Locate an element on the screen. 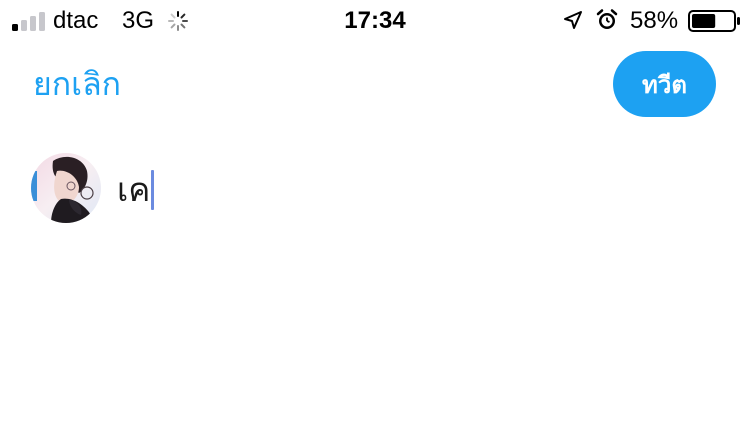  text-cursor is located at coordinates (153, 190).